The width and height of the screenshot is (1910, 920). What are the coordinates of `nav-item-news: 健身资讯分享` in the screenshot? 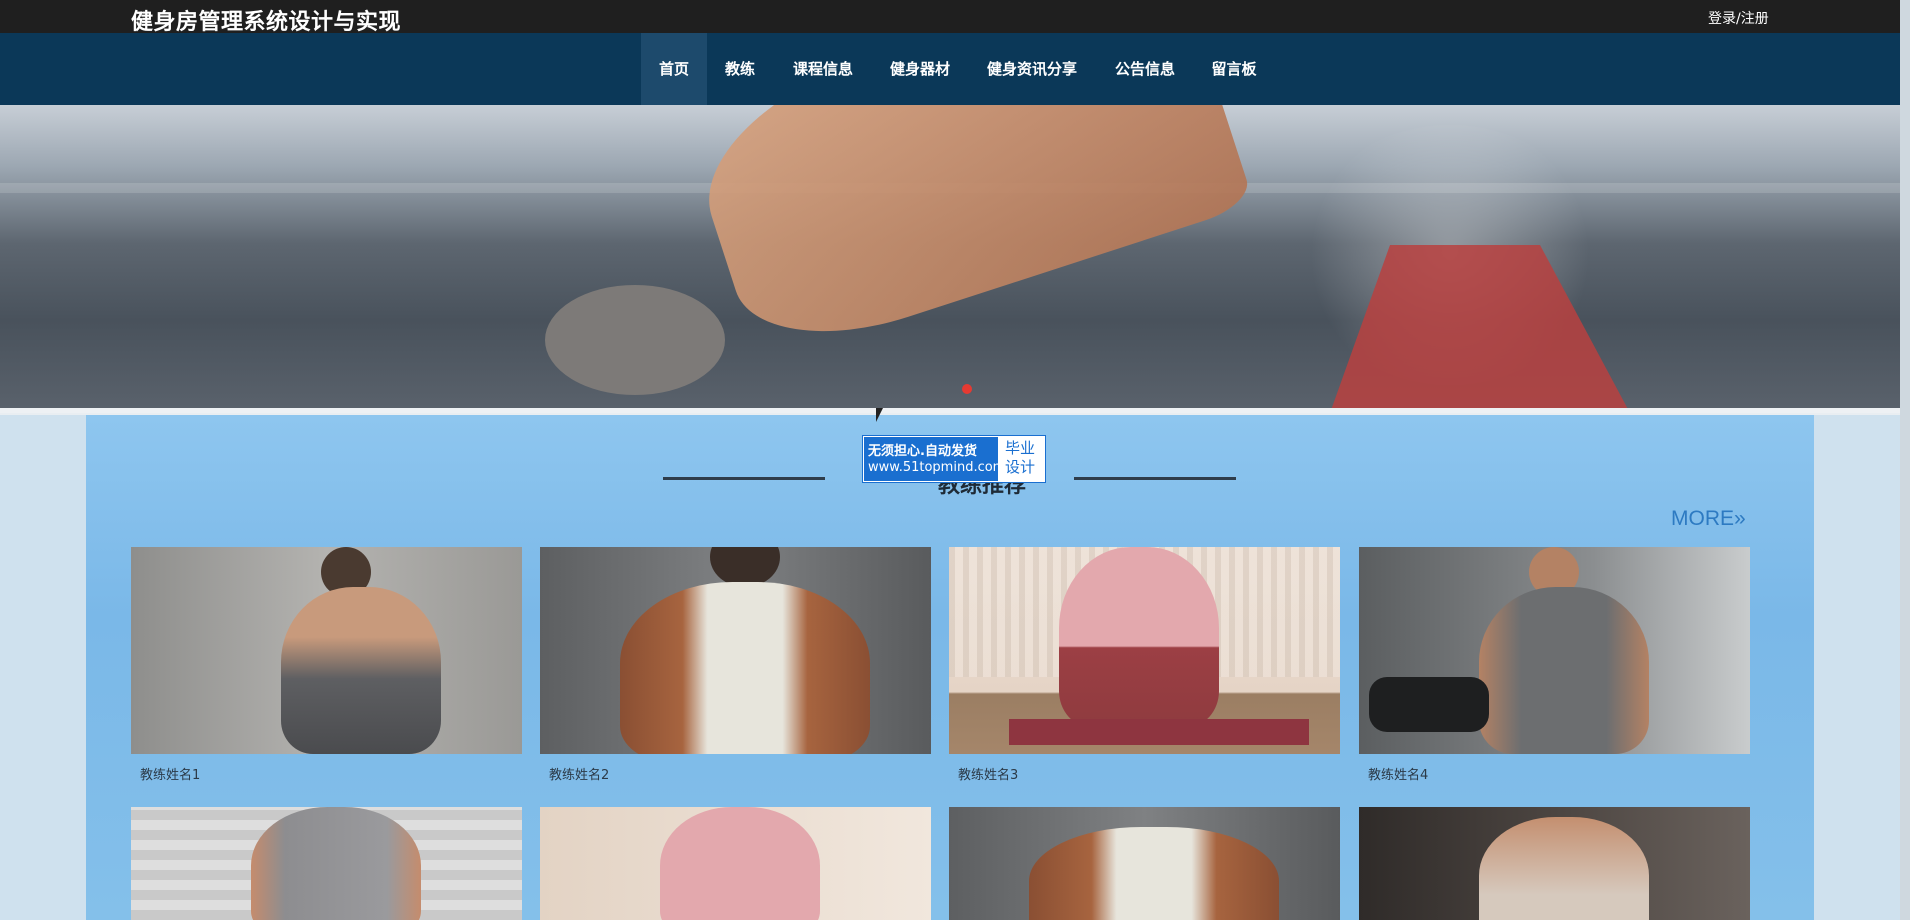 It's located at (1032, 69).